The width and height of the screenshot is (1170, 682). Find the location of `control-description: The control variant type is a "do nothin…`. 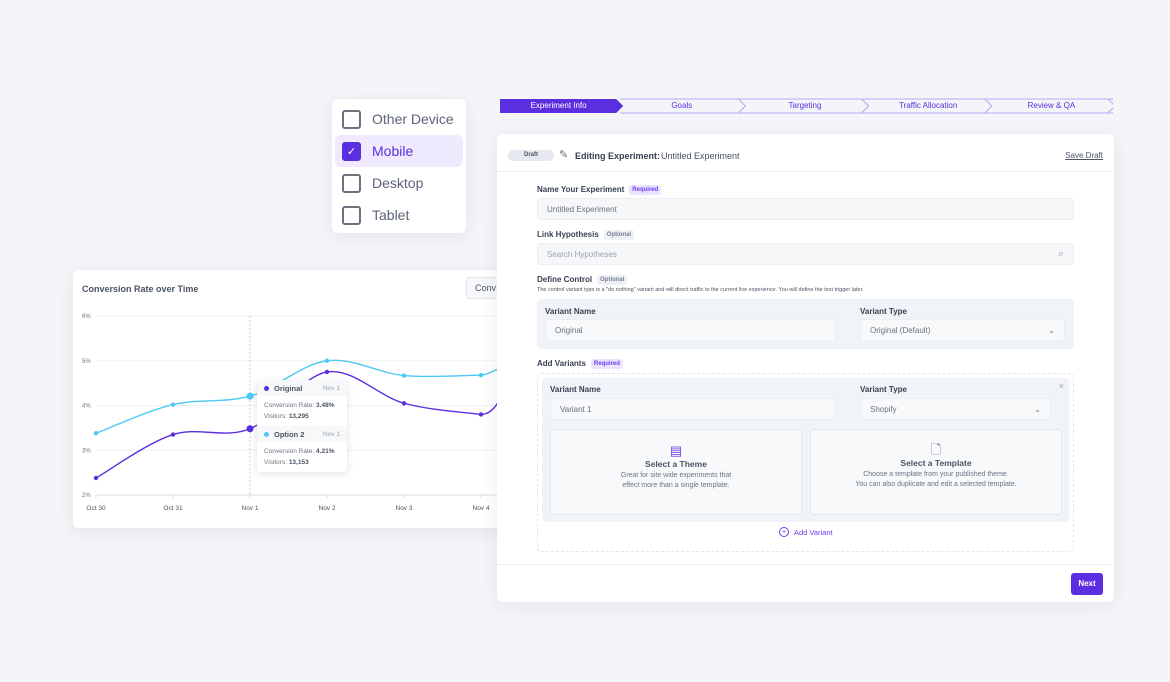

control-description: The control variant type is a "do nothin… is located at coordinates (700, 290).